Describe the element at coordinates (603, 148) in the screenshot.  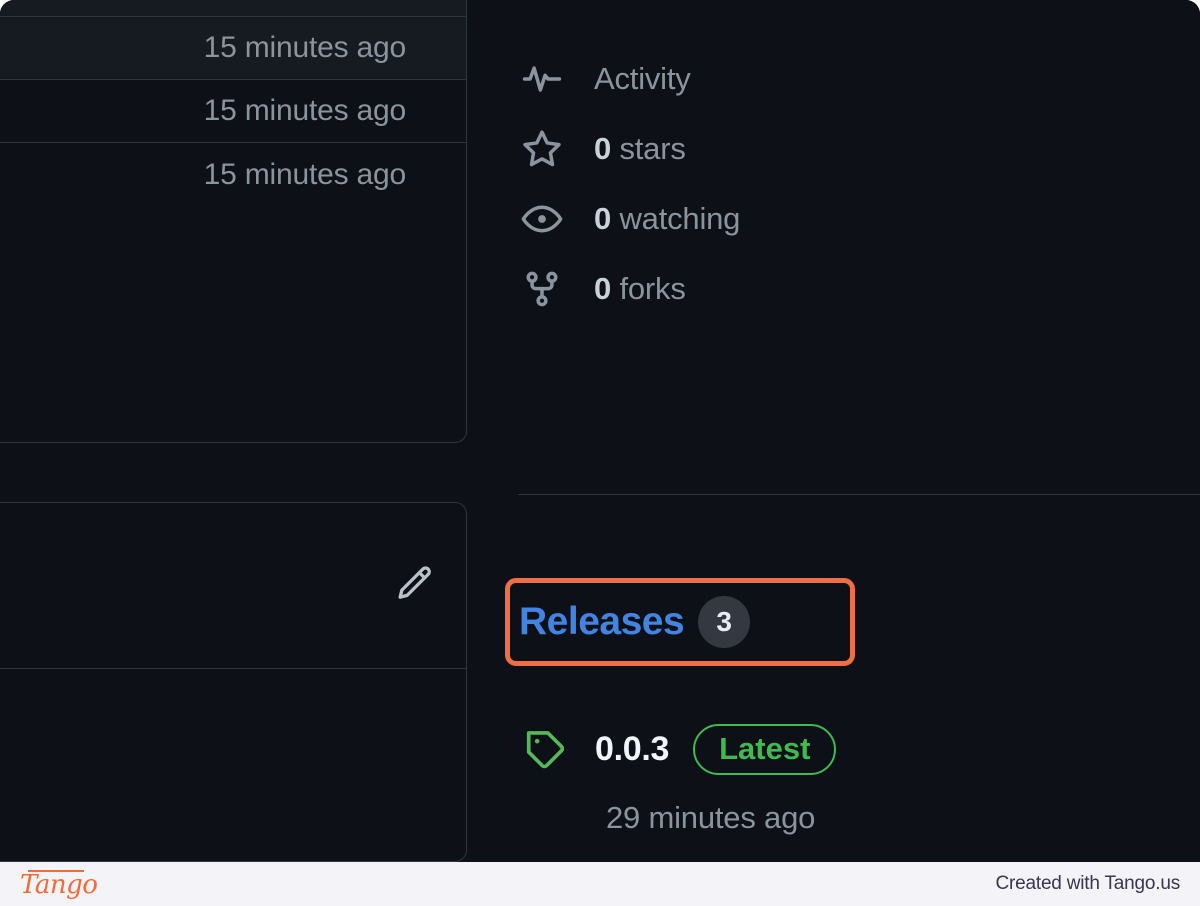
I see `stars-count: 0` at that location.